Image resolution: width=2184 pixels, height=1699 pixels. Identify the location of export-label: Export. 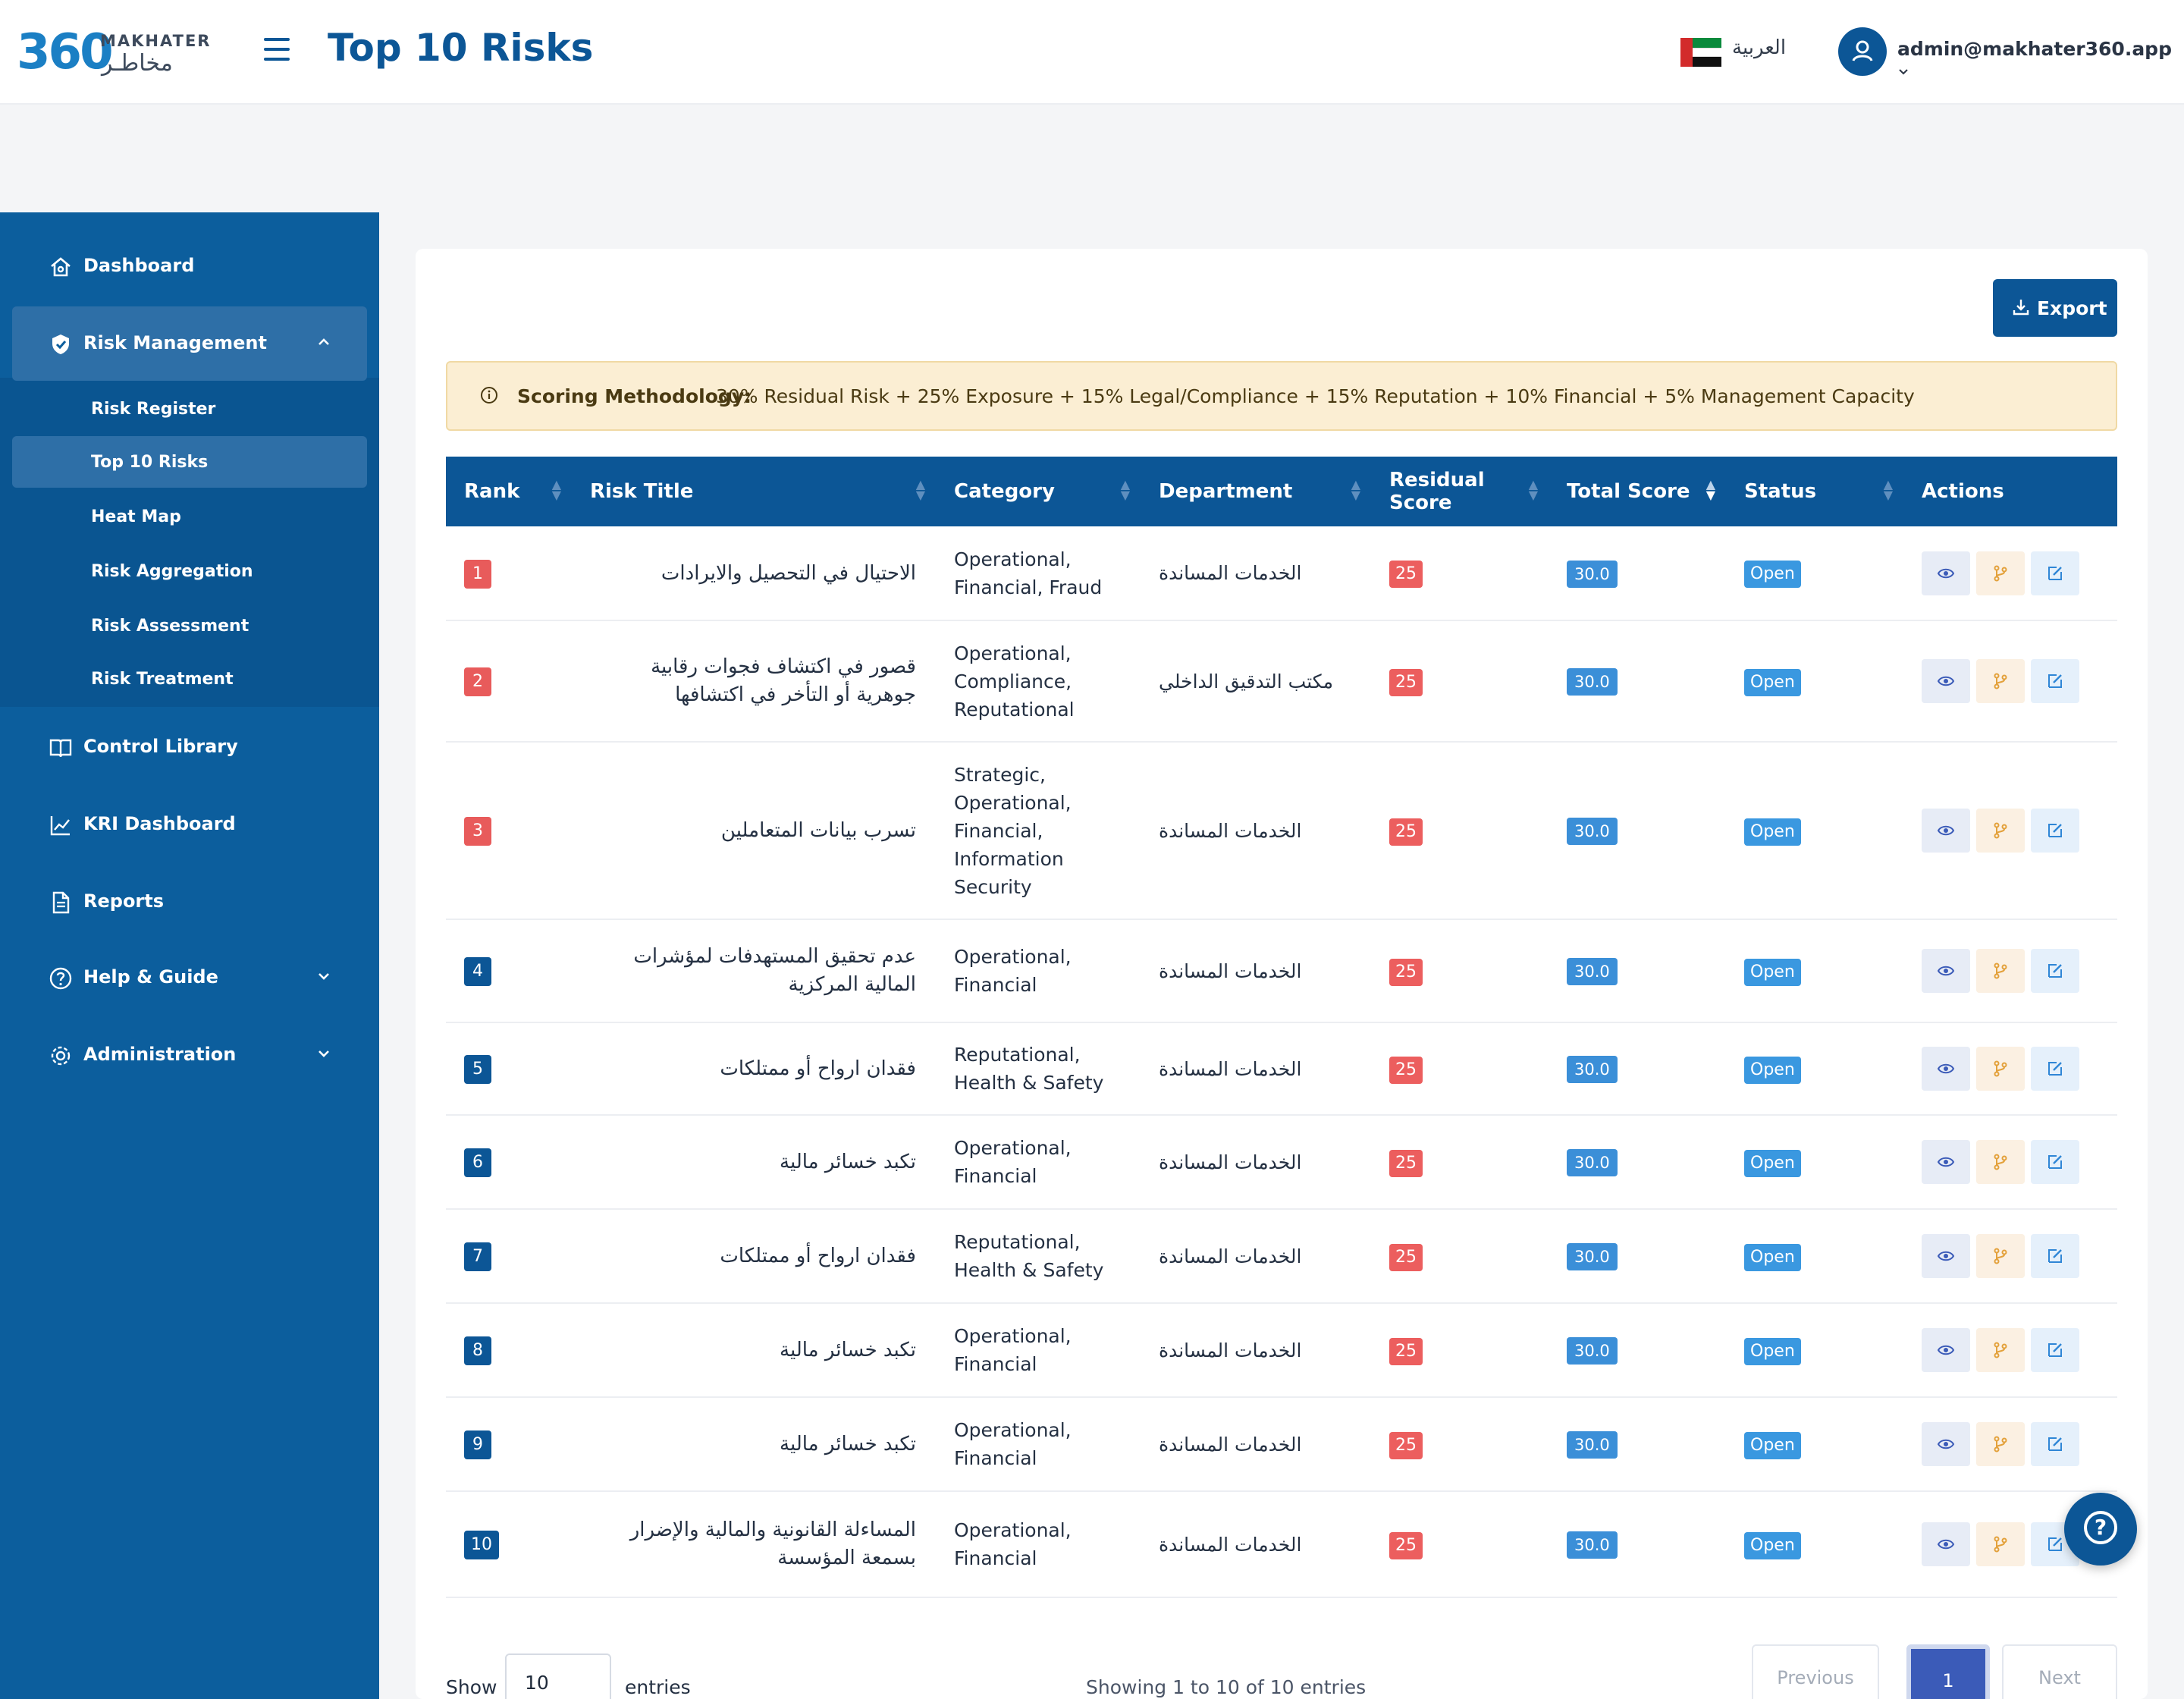
(2072, 308).